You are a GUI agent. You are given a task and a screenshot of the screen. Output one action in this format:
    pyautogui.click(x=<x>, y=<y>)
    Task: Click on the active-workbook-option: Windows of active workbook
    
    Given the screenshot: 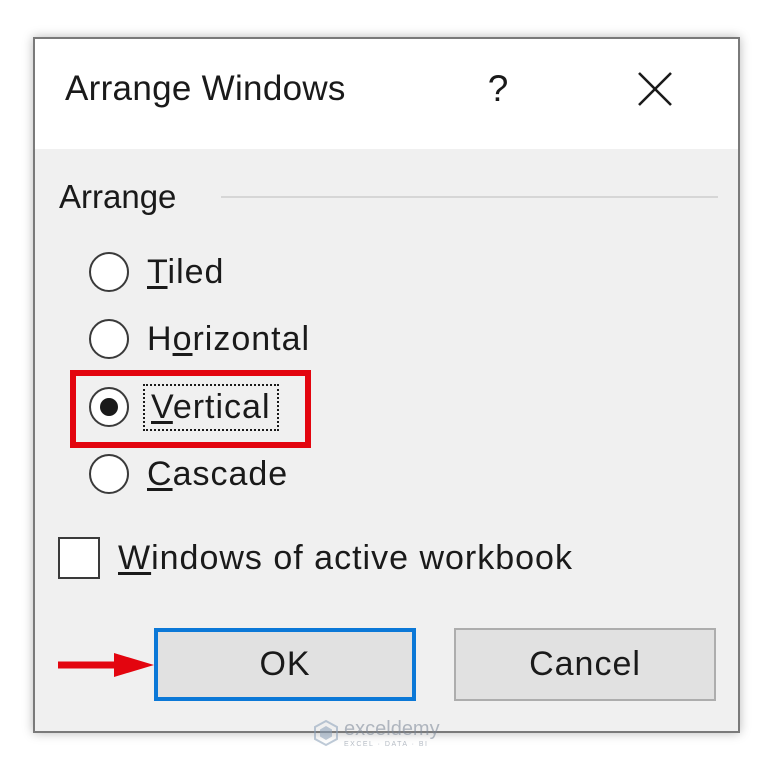 What is the action you would take?
    pyautogui.click(x=315, y=558)
    